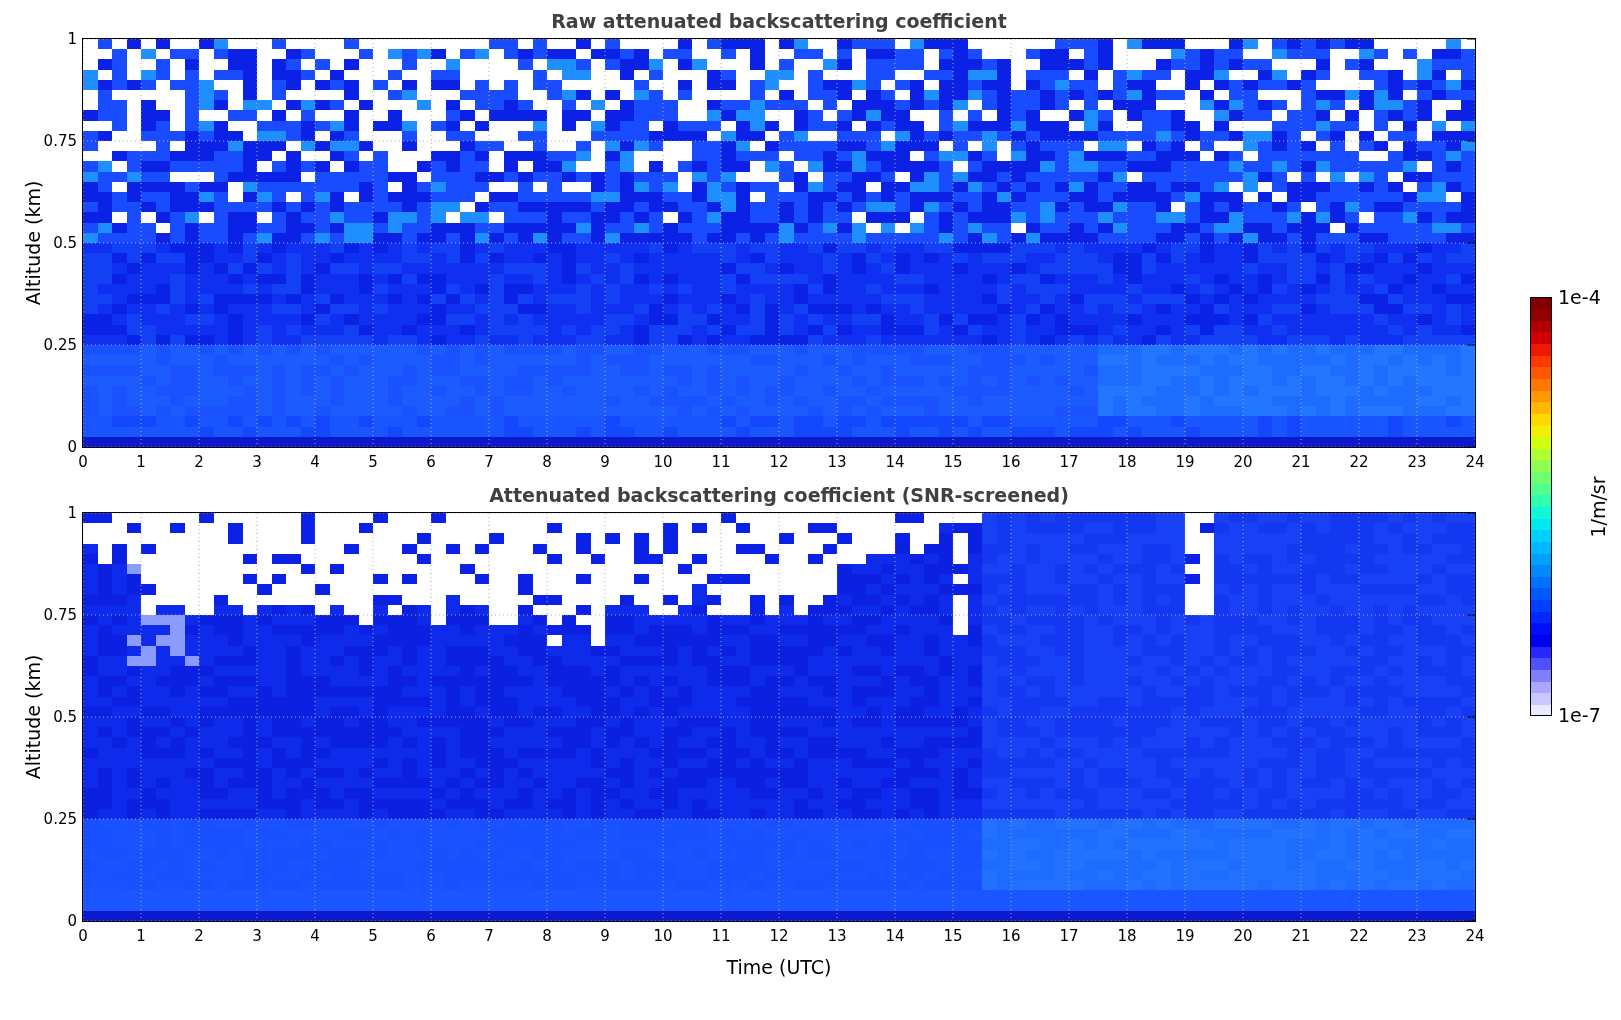 The image size is (1621, 1020). Describe the element at coordinates (779, 495) in the screenshot. I see `chart-title: Attenuated backscattering coefficient (SNR-screened)` at that location.